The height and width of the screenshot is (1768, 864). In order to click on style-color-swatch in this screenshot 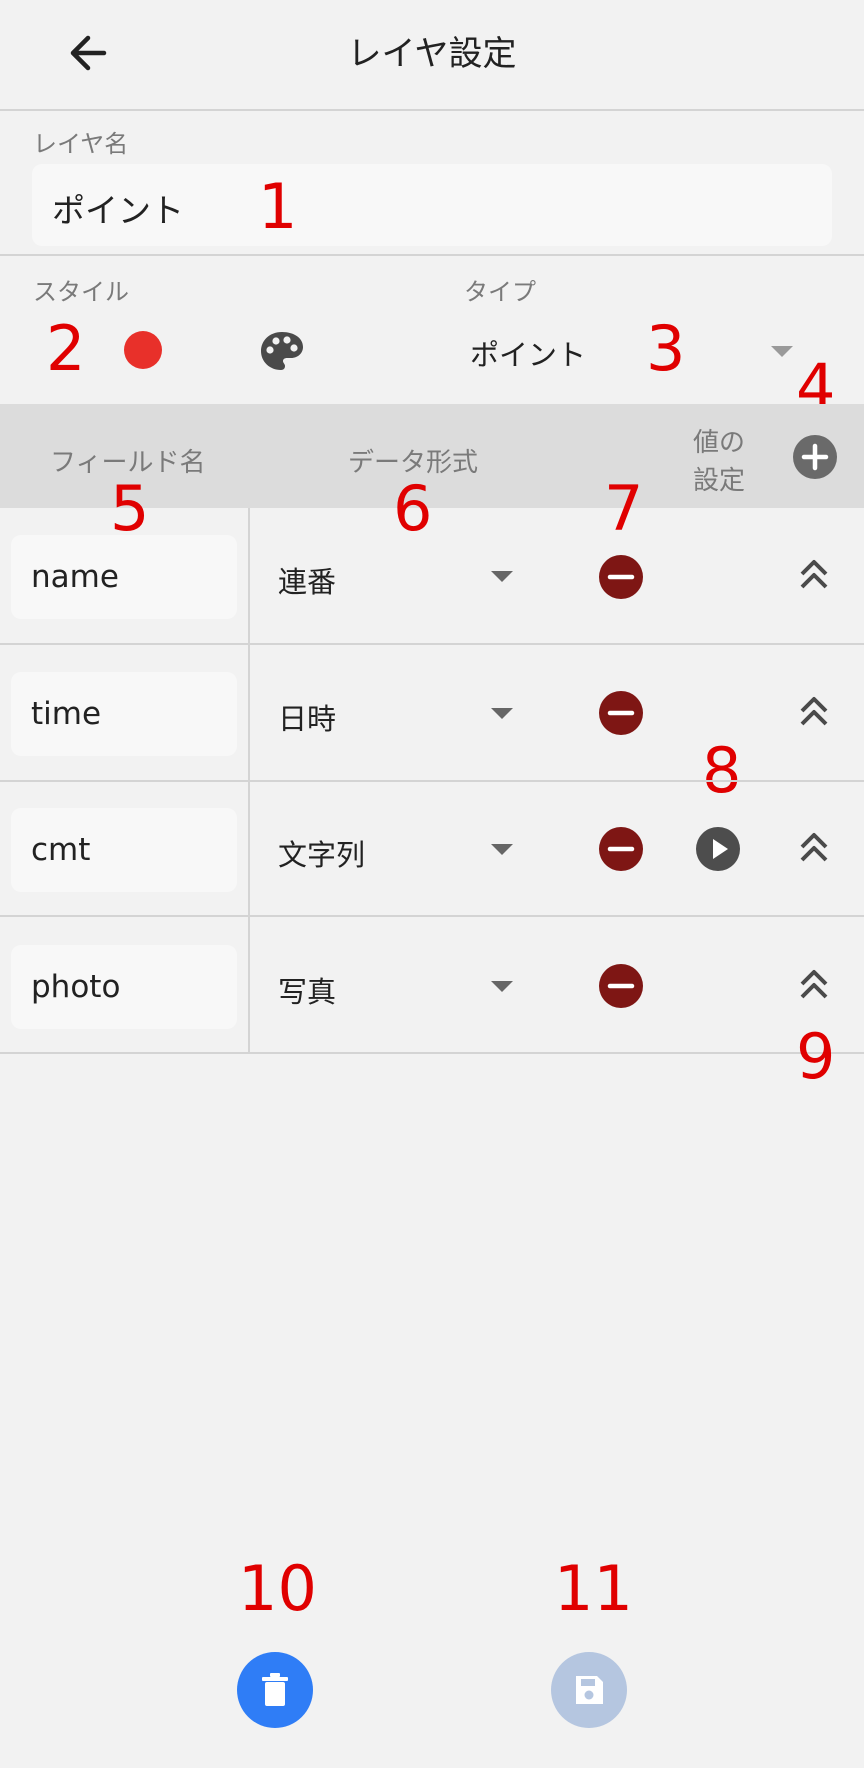, I will do `click(143, 352)`.